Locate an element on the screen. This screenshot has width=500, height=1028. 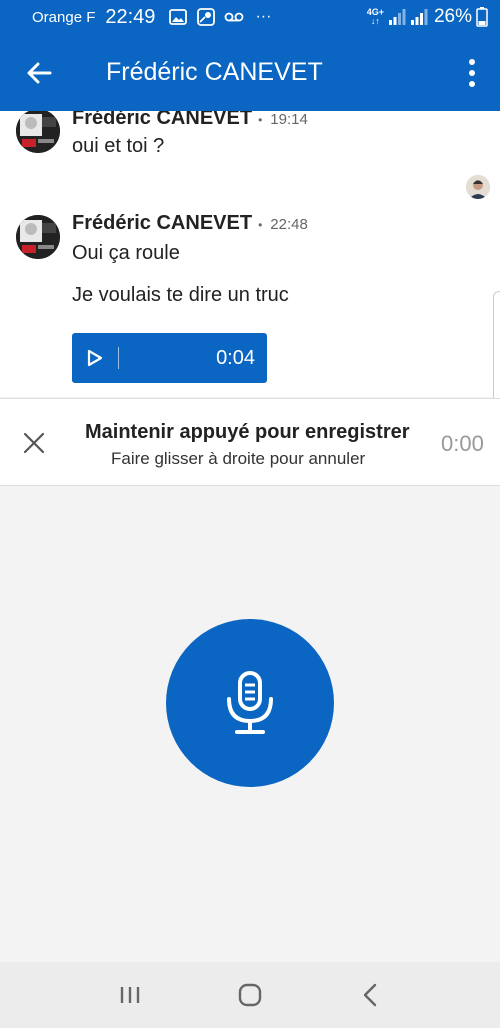
nav-back-button is located at coordinates (370, 995).